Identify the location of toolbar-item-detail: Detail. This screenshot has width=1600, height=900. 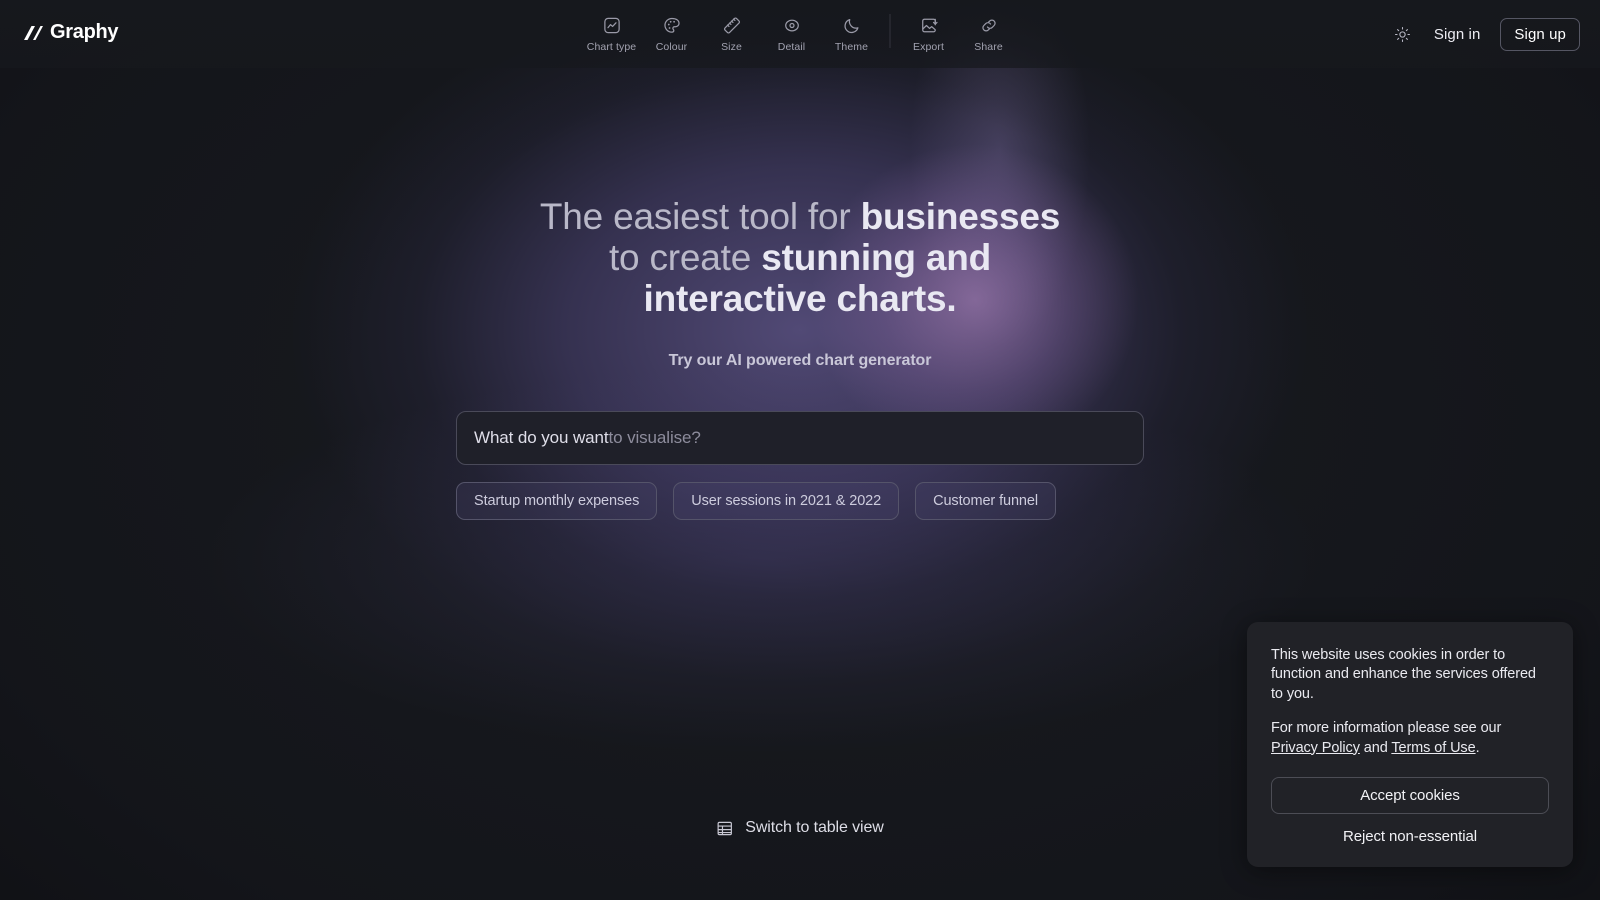
(792, 30).